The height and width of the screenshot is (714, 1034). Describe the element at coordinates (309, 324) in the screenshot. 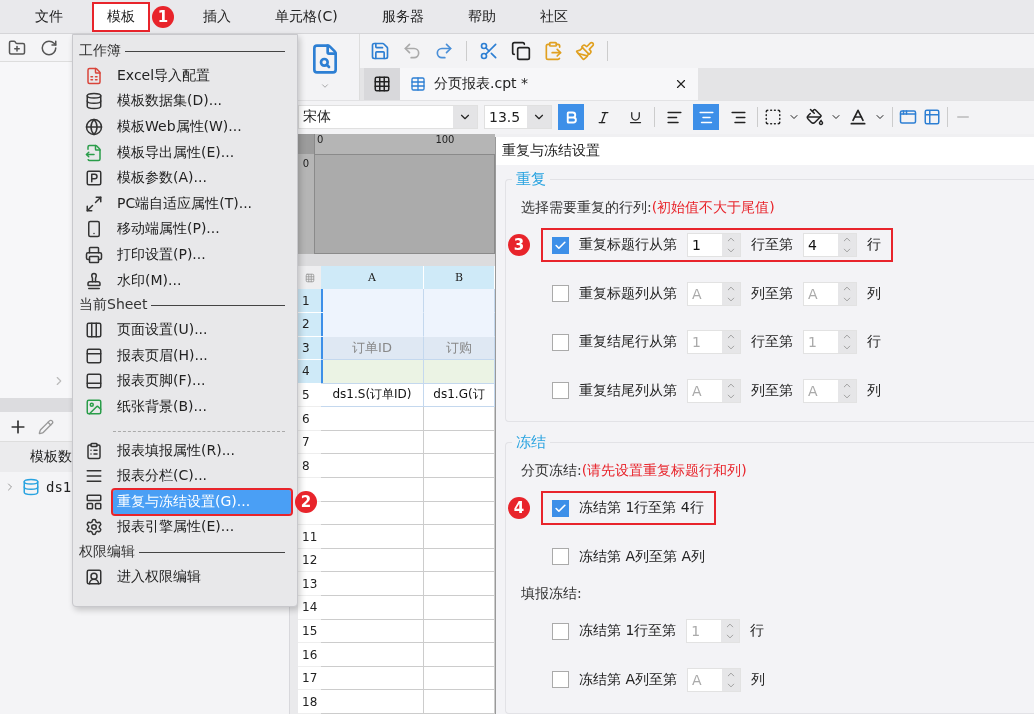

I see `row-header: 2` at that location.